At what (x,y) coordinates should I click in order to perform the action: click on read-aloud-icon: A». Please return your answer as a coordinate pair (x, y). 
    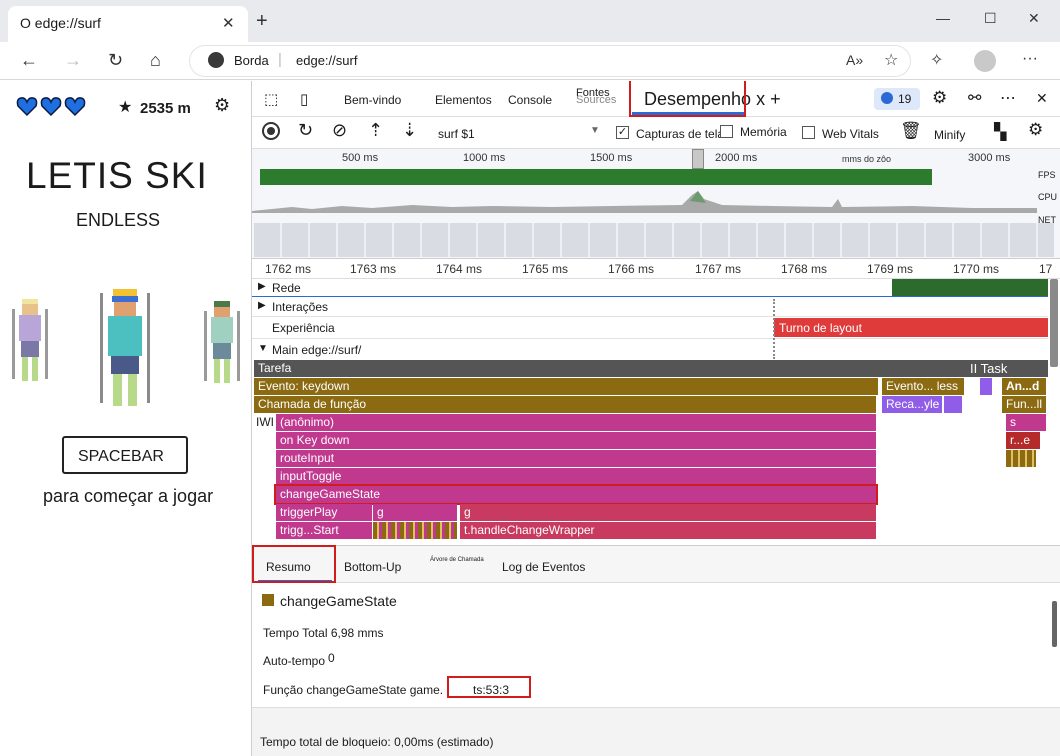
    Looking at the image, I should click on (854, 60).